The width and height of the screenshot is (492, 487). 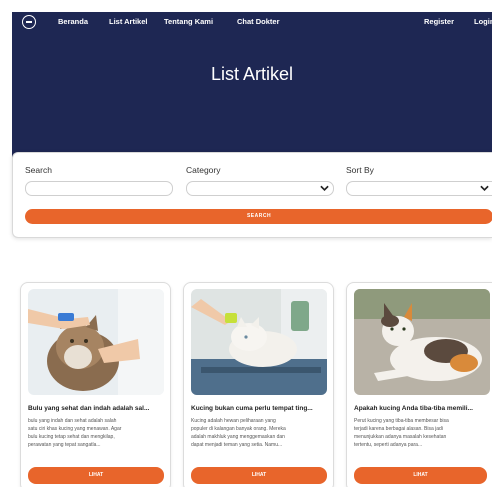 What do you see at coordinates (258, 21) in the screenshot?
I see `nav-chat-dokter: Chat Dokter` at bounding box center [258, 21].